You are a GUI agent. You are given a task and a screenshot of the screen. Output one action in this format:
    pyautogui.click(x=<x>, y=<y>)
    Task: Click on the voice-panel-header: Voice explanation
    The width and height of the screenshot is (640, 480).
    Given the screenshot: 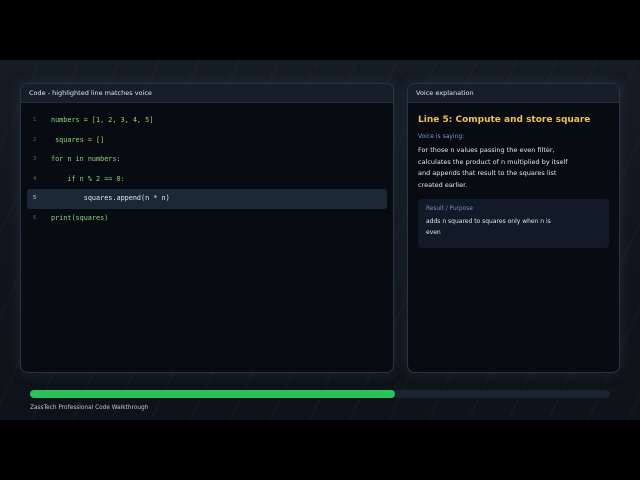 What is the action you would take?
    pyautogui.click(x=513, y=93)
    